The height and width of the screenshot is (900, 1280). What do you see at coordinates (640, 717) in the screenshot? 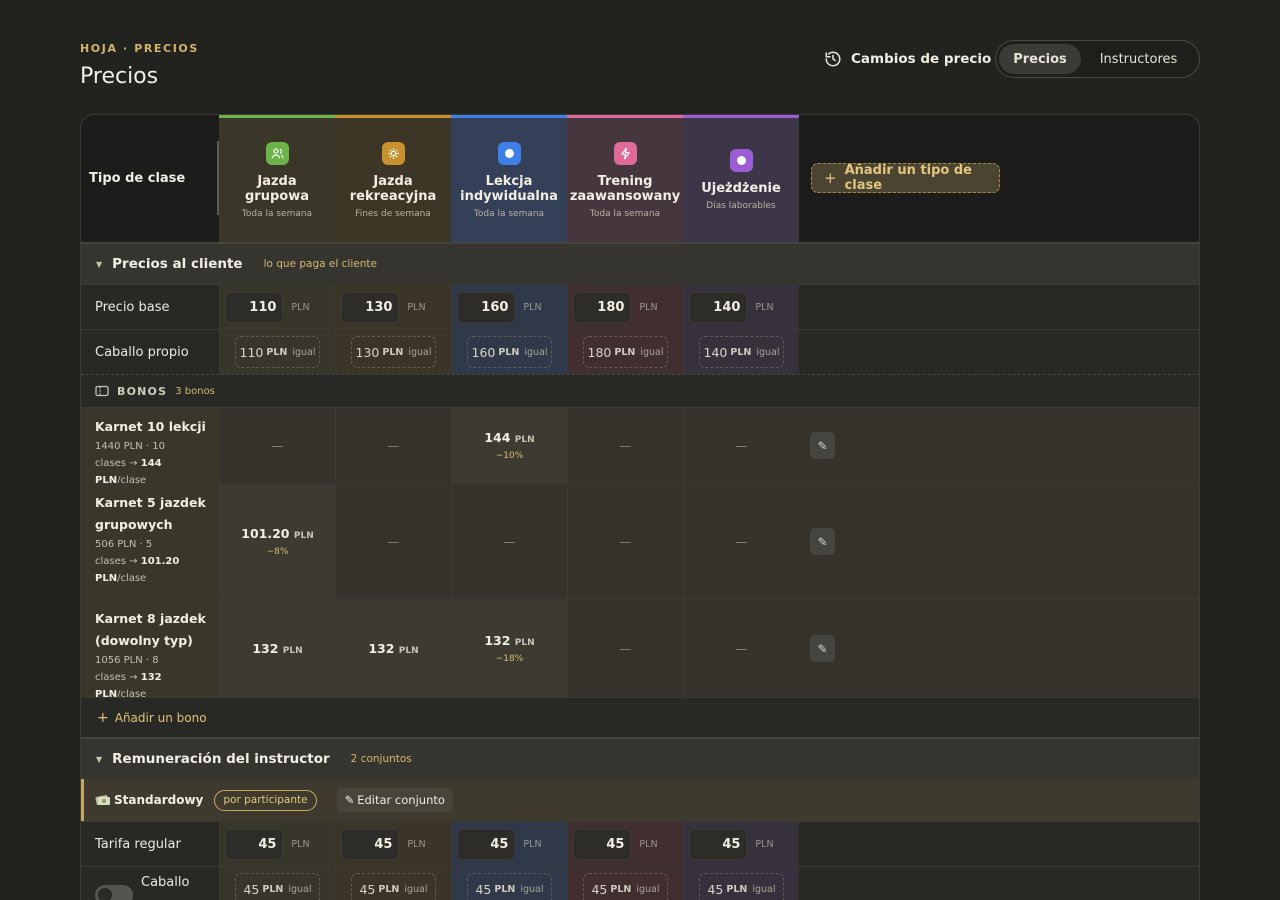
I see `add-bono-button: + Añadir un bono` at bounding box center [640, 717].